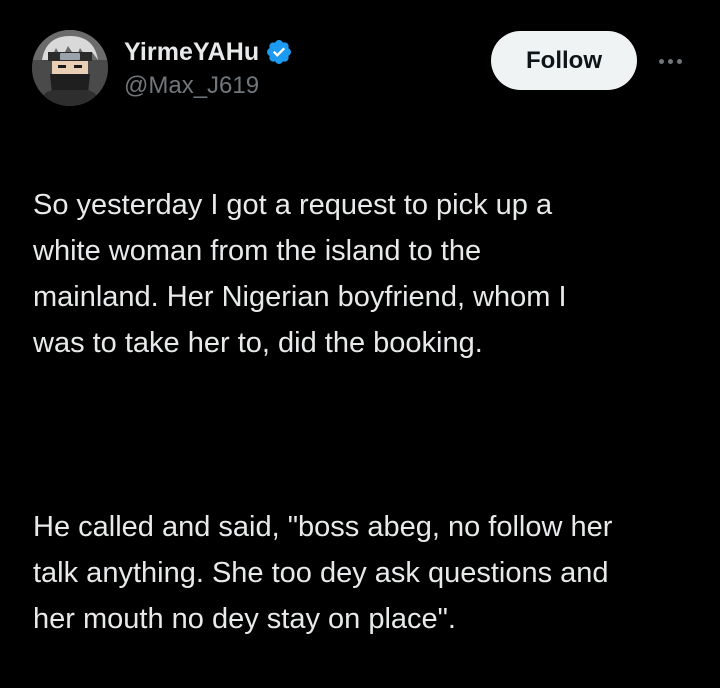  I want to click on follow-button: Follow, so click(564, 60).